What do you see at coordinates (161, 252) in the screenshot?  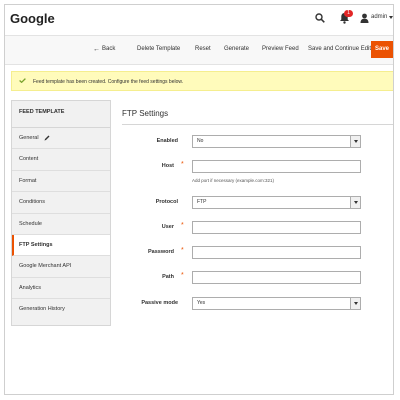 I see `password-label: Password` at bounding box center [161, 252].